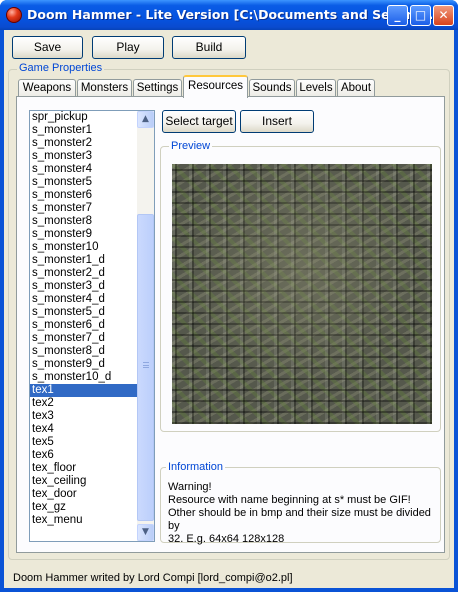 The height and width of the screenshot is (592, 458). I want to click on list-item: tex2, so click(83, 403).